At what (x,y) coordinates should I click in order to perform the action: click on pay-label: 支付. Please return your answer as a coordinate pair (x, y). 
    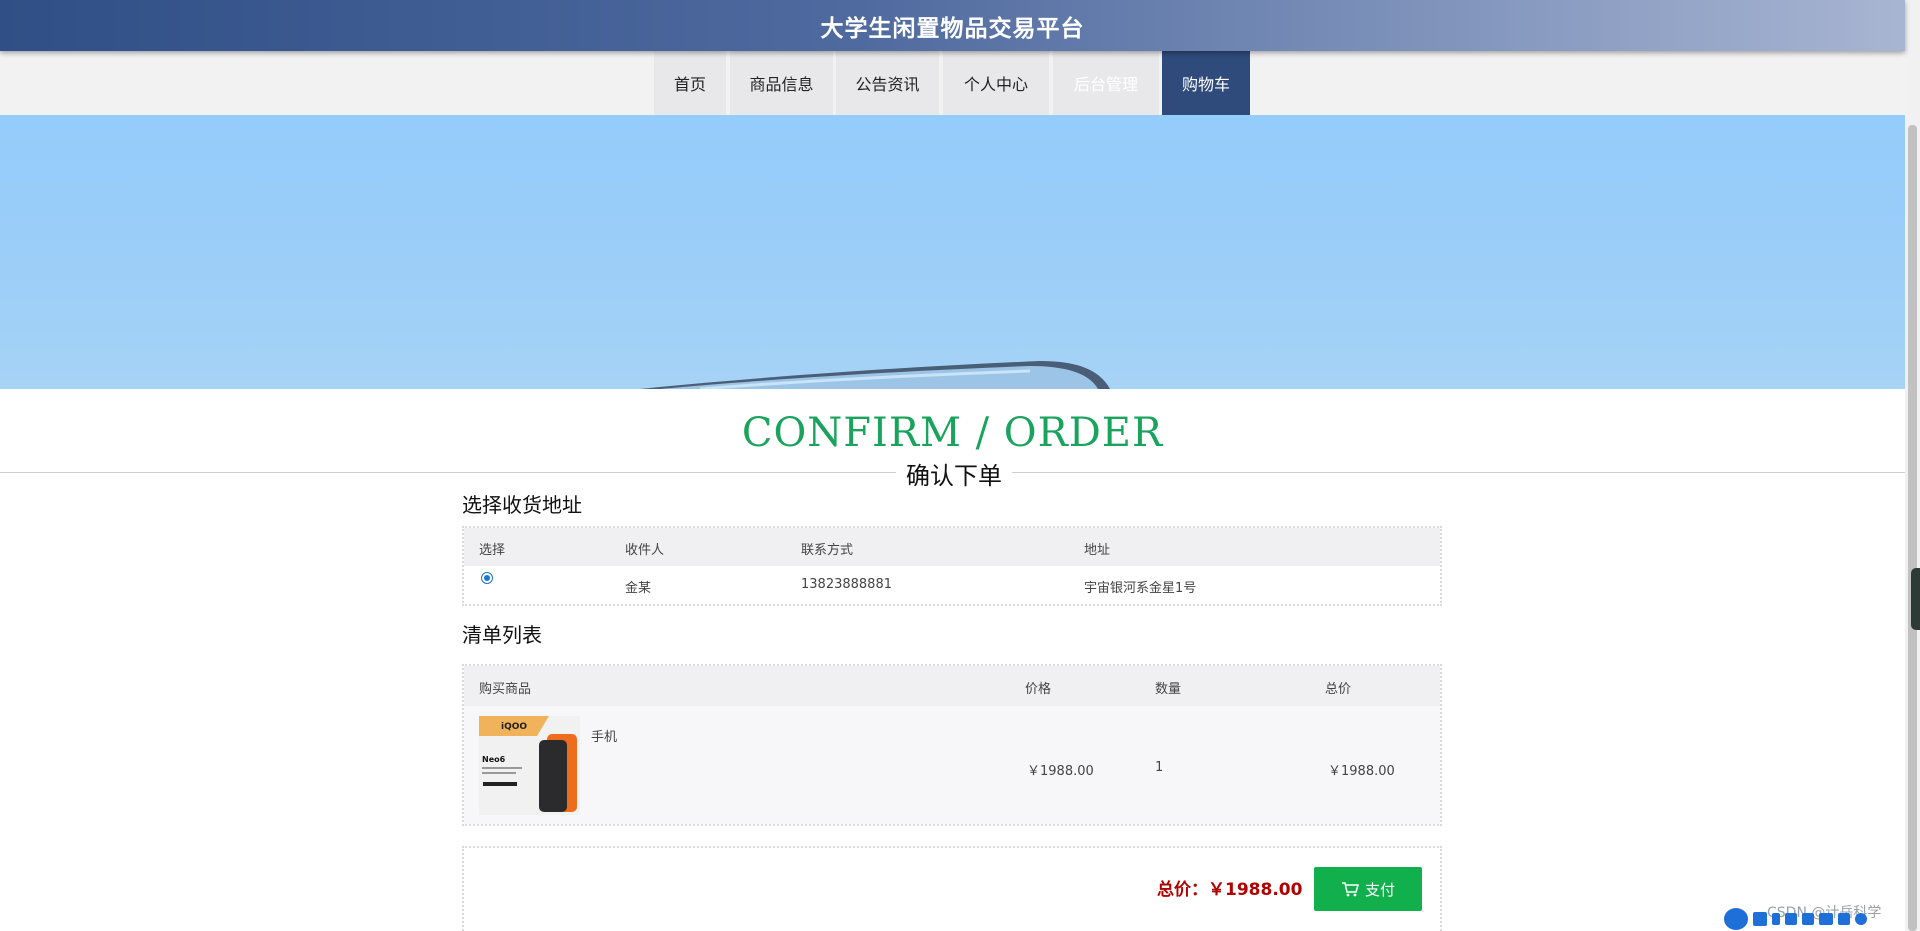
    Looking at the image, I should click on (1379, 889).